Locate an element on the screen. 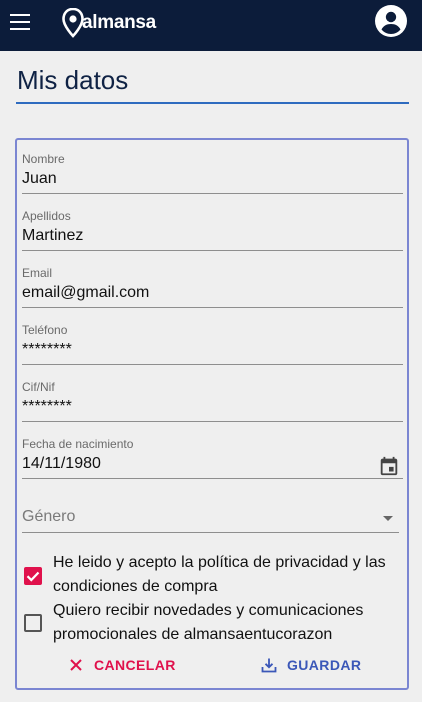  cif-nif-input: ******** is located at coordinates (212, 410).